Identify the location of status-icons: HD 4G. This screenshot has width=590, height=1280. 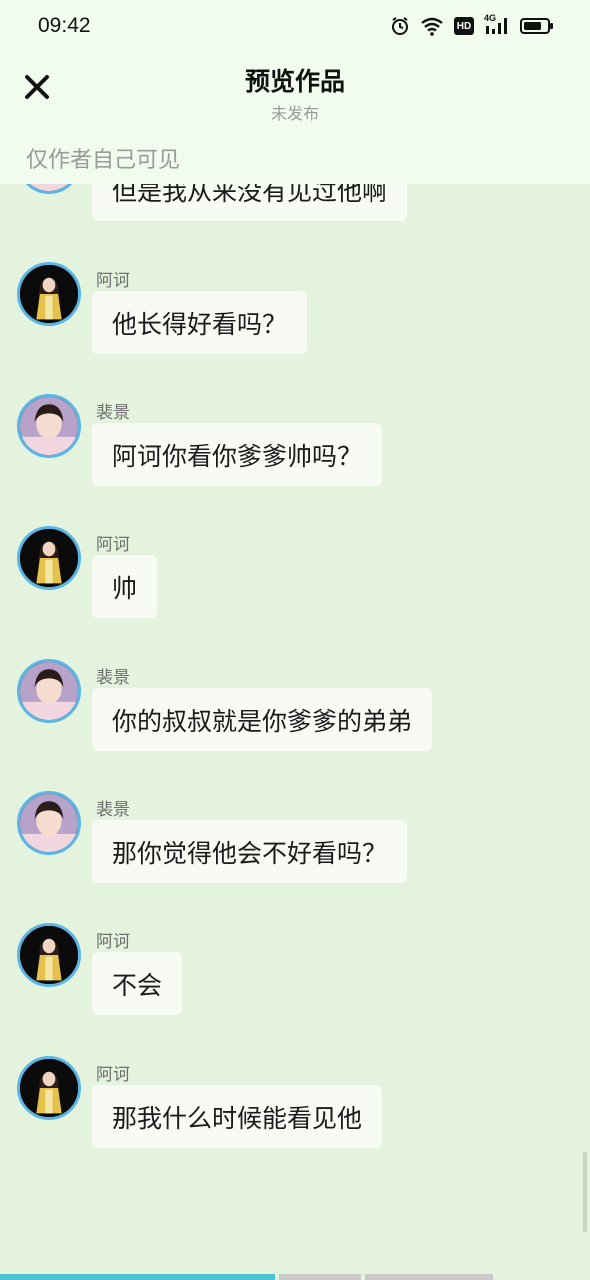
(472, 24).